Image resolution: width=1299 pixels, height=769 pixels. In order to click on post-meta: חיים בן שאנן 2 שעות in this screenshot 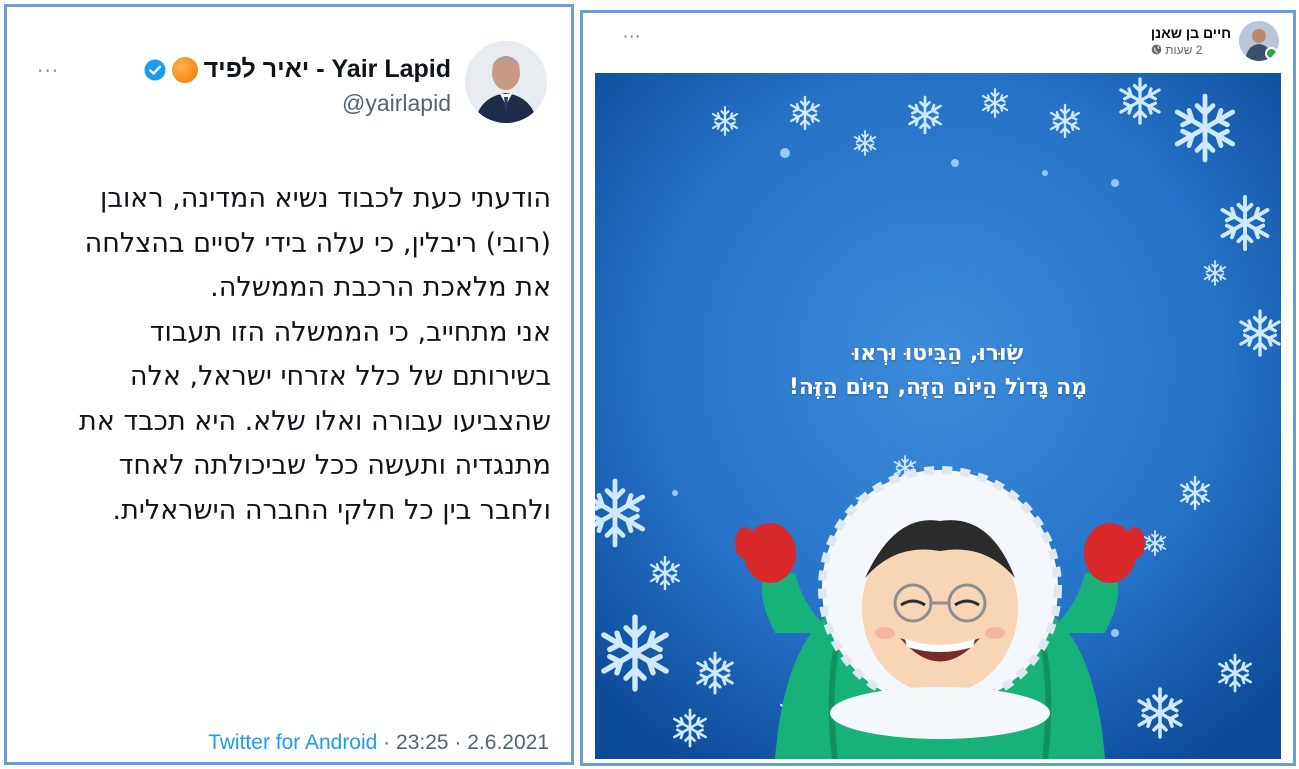, I will do `click(1191, 41)`.